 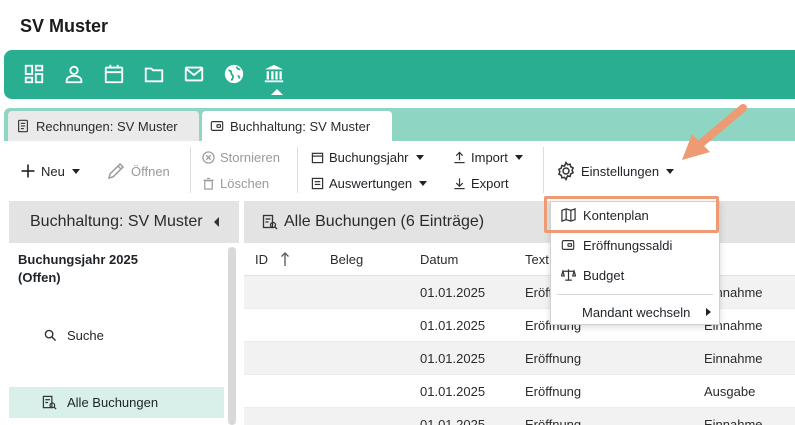 What do you see at coordinates (235, 183) in the screenshot?
I see `delete-button: Löschen` at bounding box center [235, 183].